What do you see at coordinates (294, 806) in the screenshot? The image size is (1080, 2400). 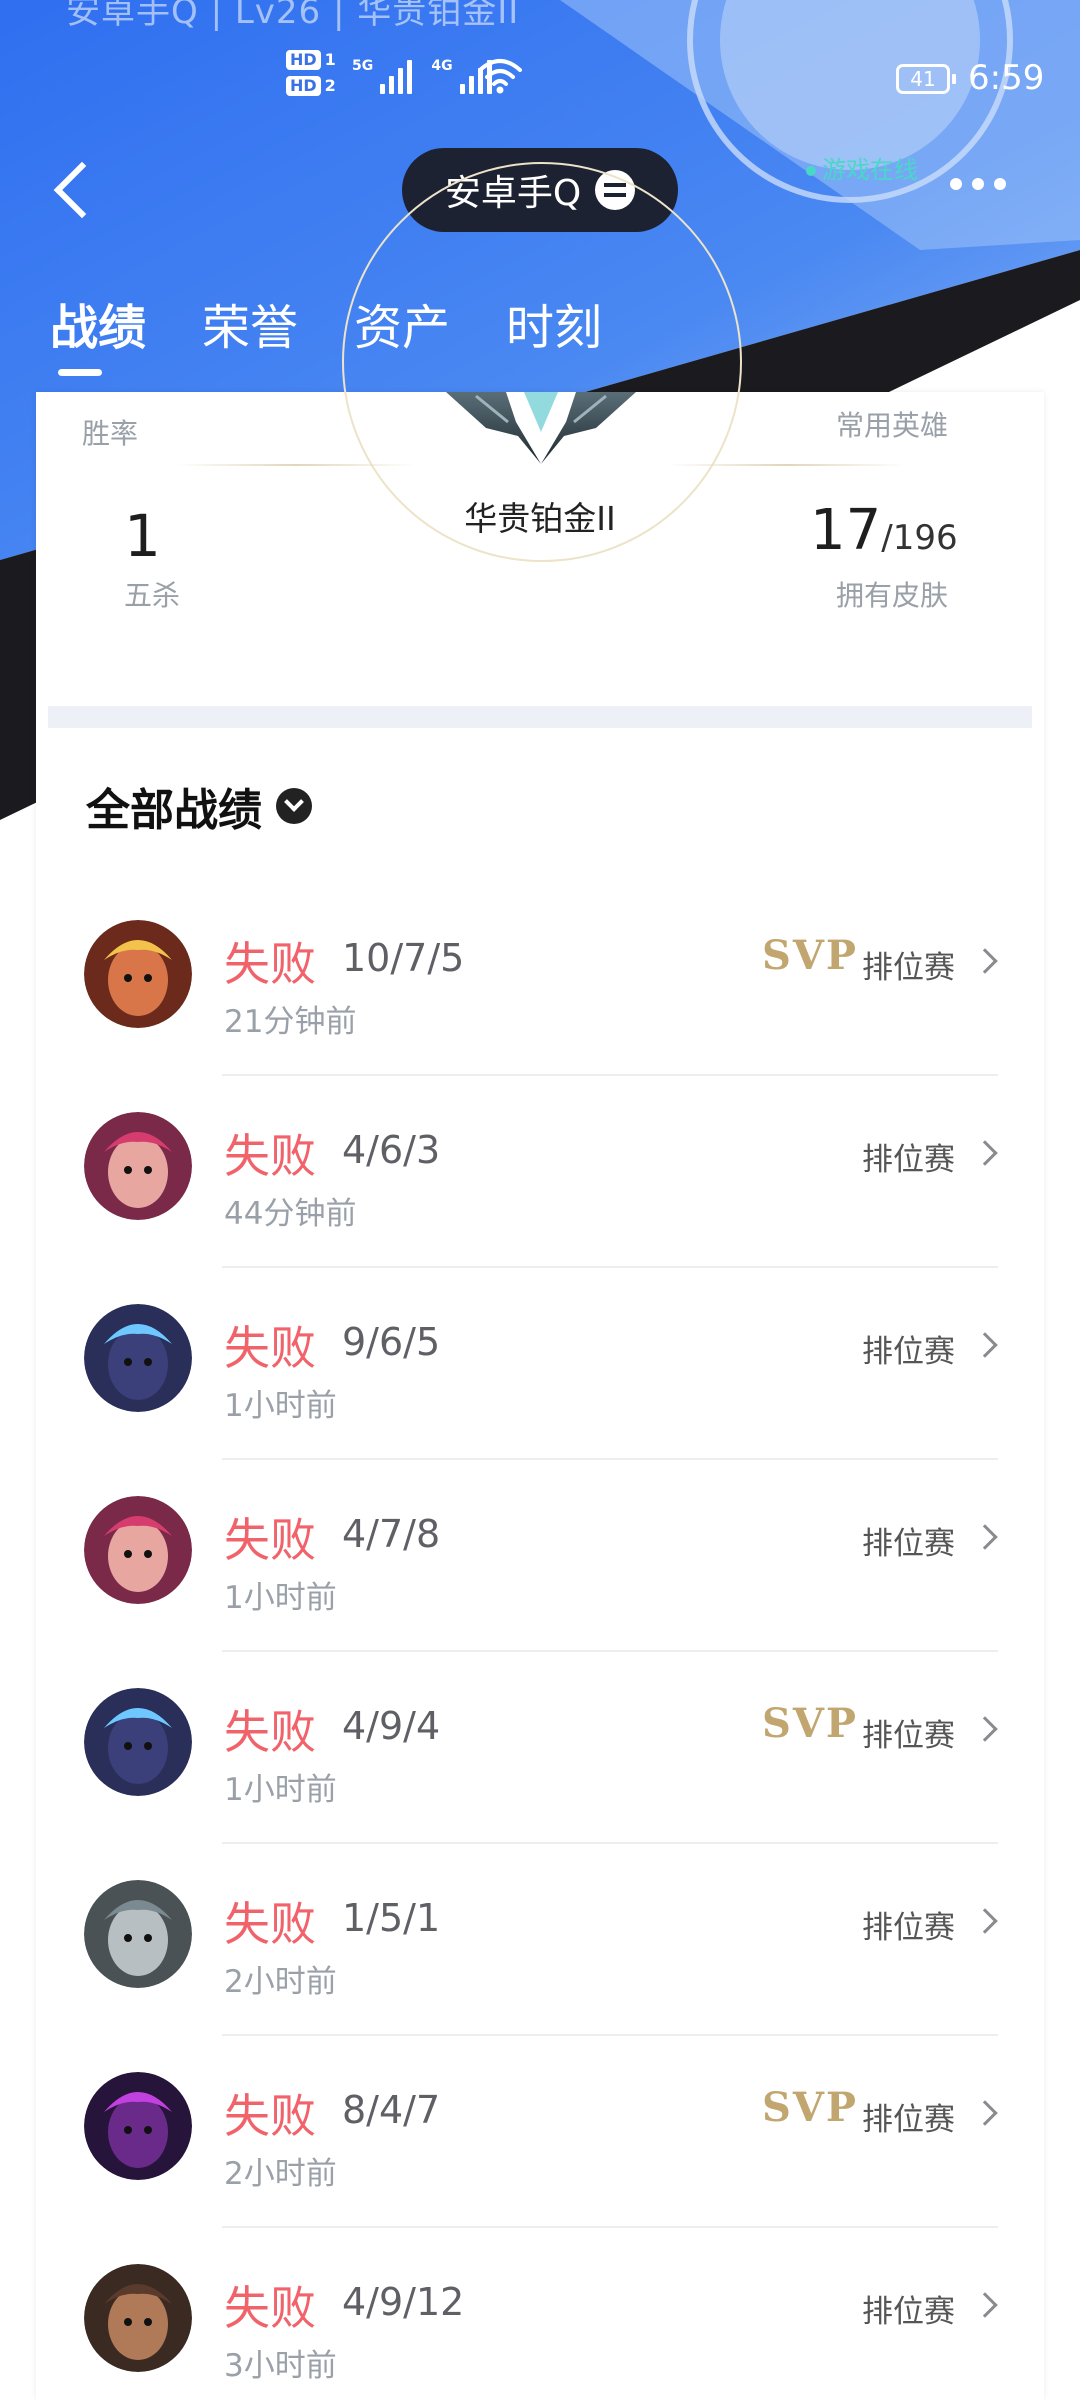 I see `chevron-down-icon` at bounding box center [294, 806].